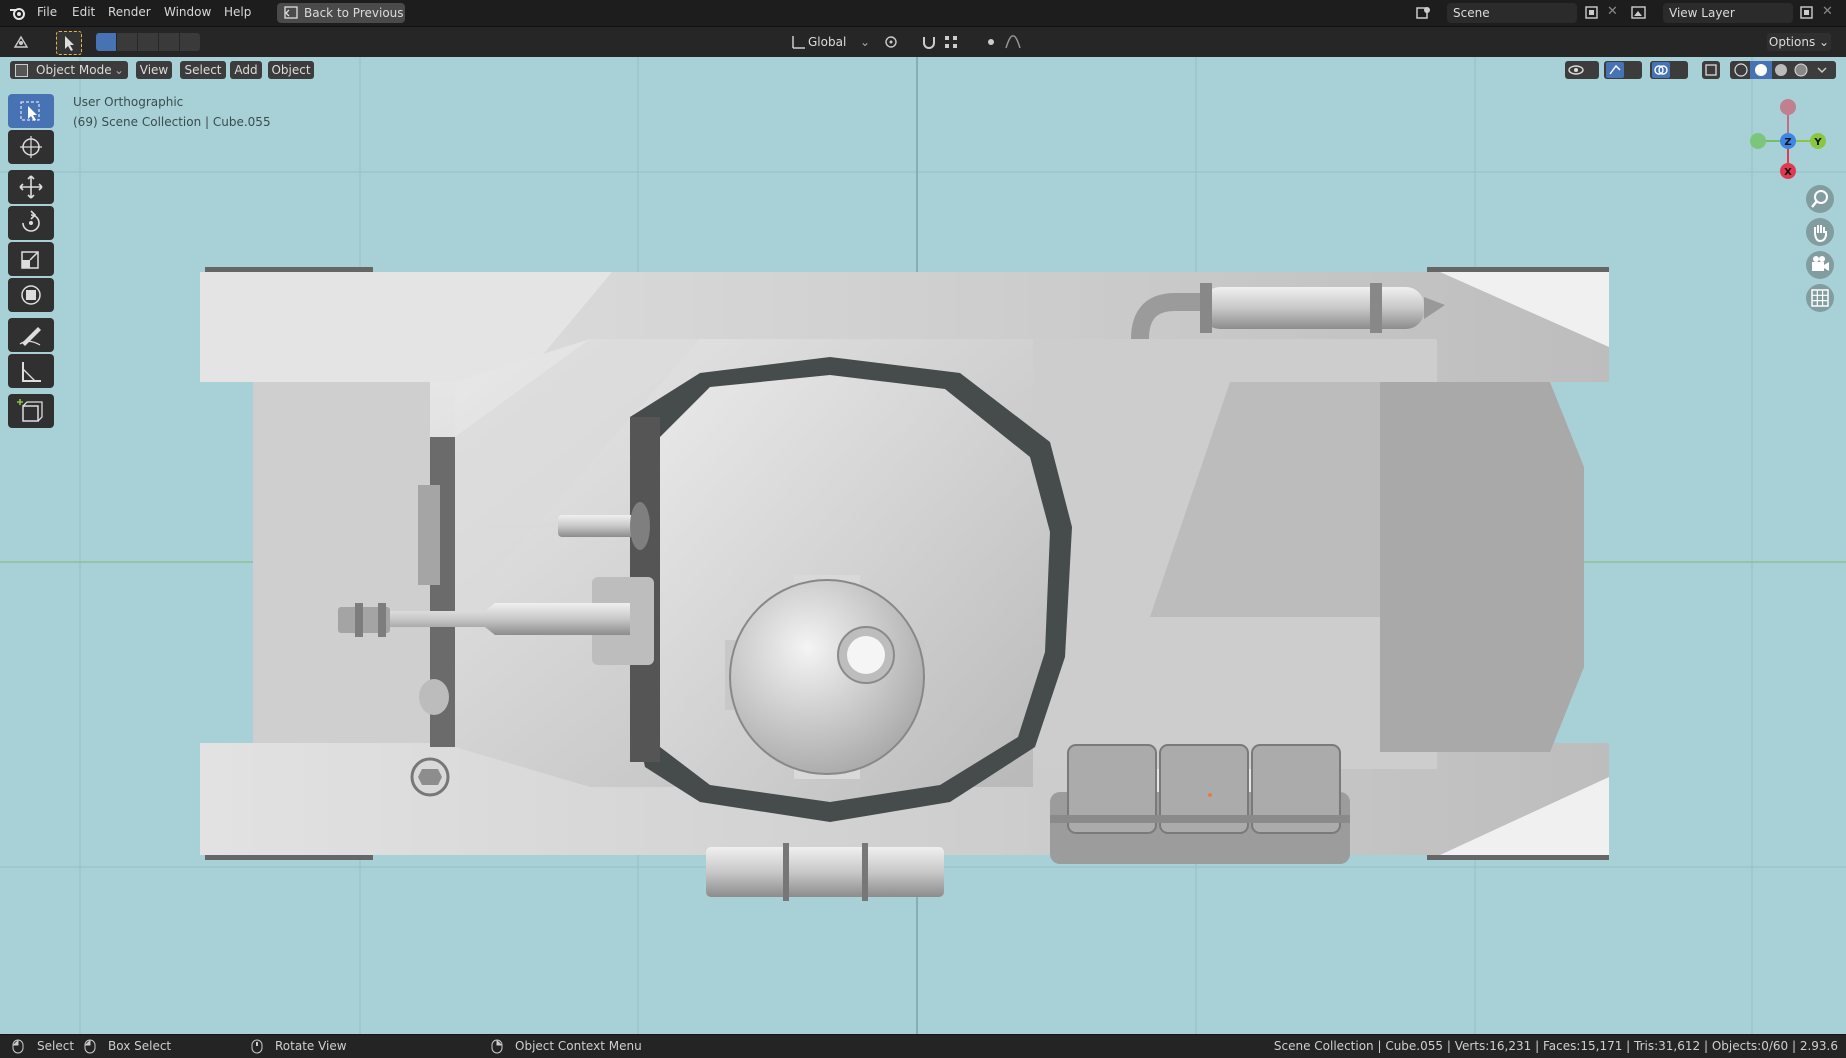 Image resolution: width=1846 pixels, height=1058 pixels. What do you see at coordinates (951, 42) in the screenshot?
I see `snap-increment-icon` at bounding box center [951, 42].